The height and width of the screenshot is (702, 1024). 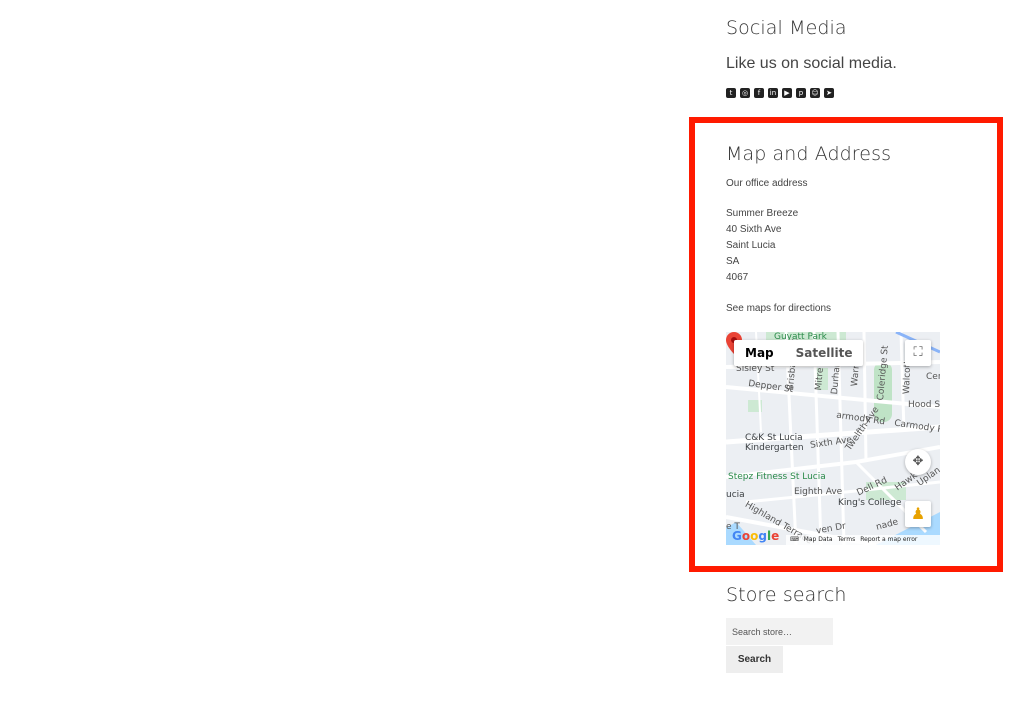 I want to click on terms-link: Terms, so click(x=847, y=540).